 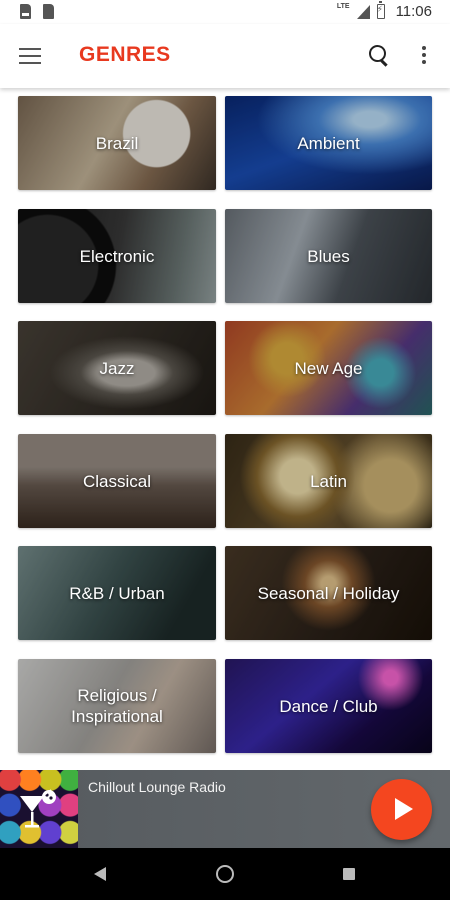 I want to click on genre-label: Dance / Club, so click(x=328, y=706).